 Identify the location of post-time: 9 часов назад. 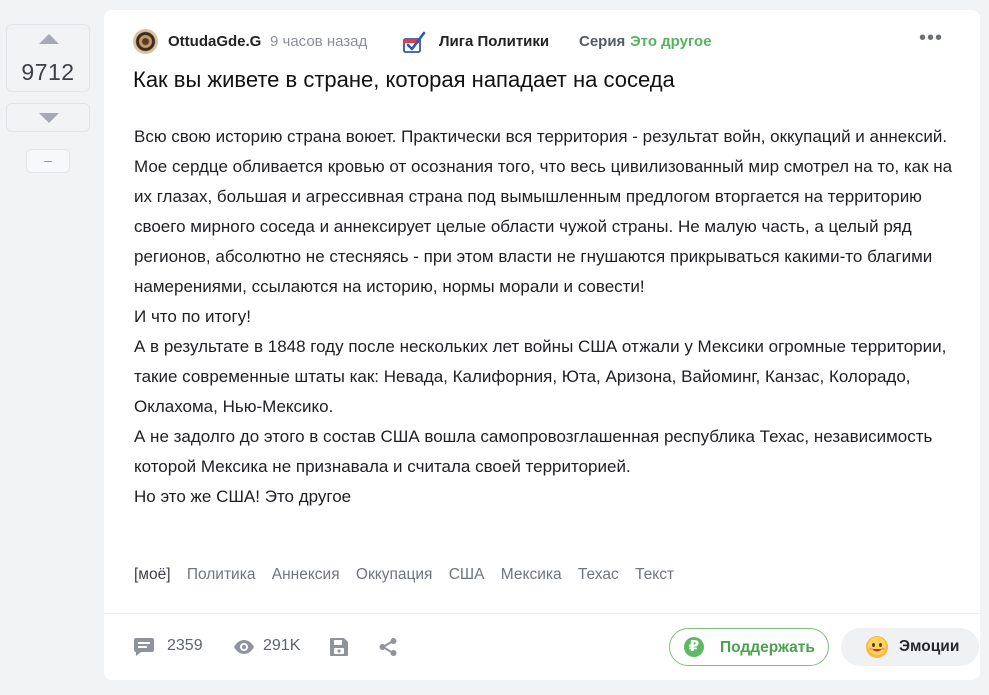
(318, 41).